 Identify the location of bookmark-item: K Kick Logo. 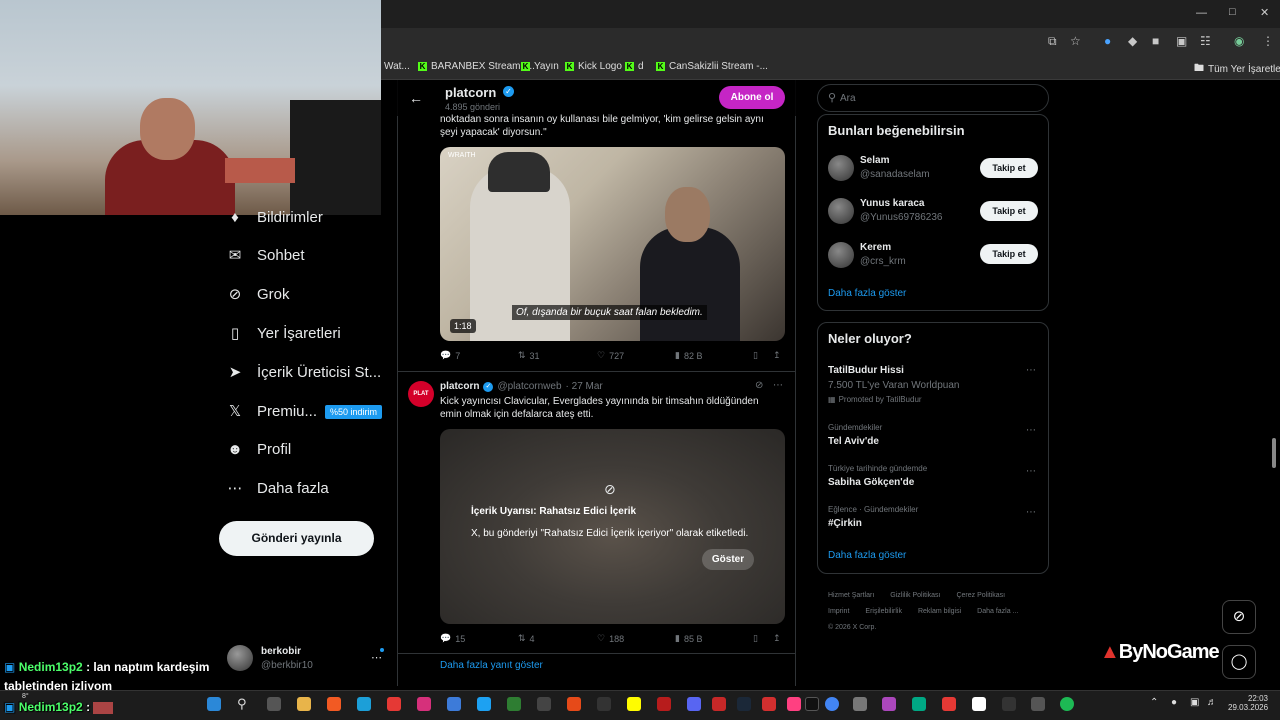
(593, 66).